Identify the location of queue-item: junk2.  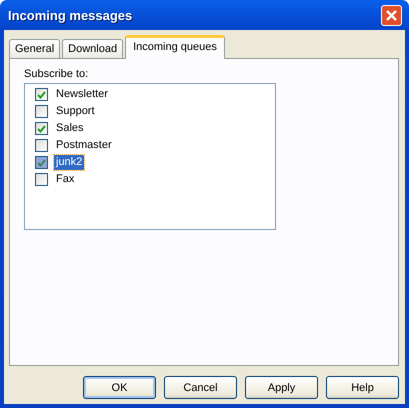
(69, 162).